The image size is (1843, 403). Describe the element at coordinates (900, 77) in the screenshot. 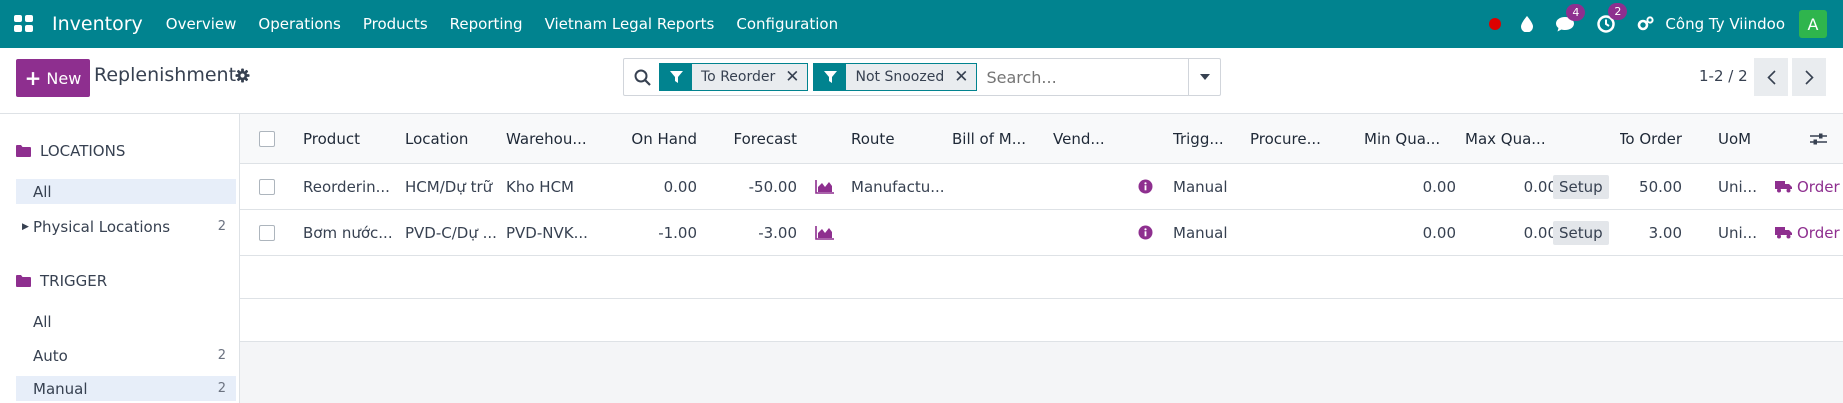

I see `filter-label: Not Snoozed` at that location.